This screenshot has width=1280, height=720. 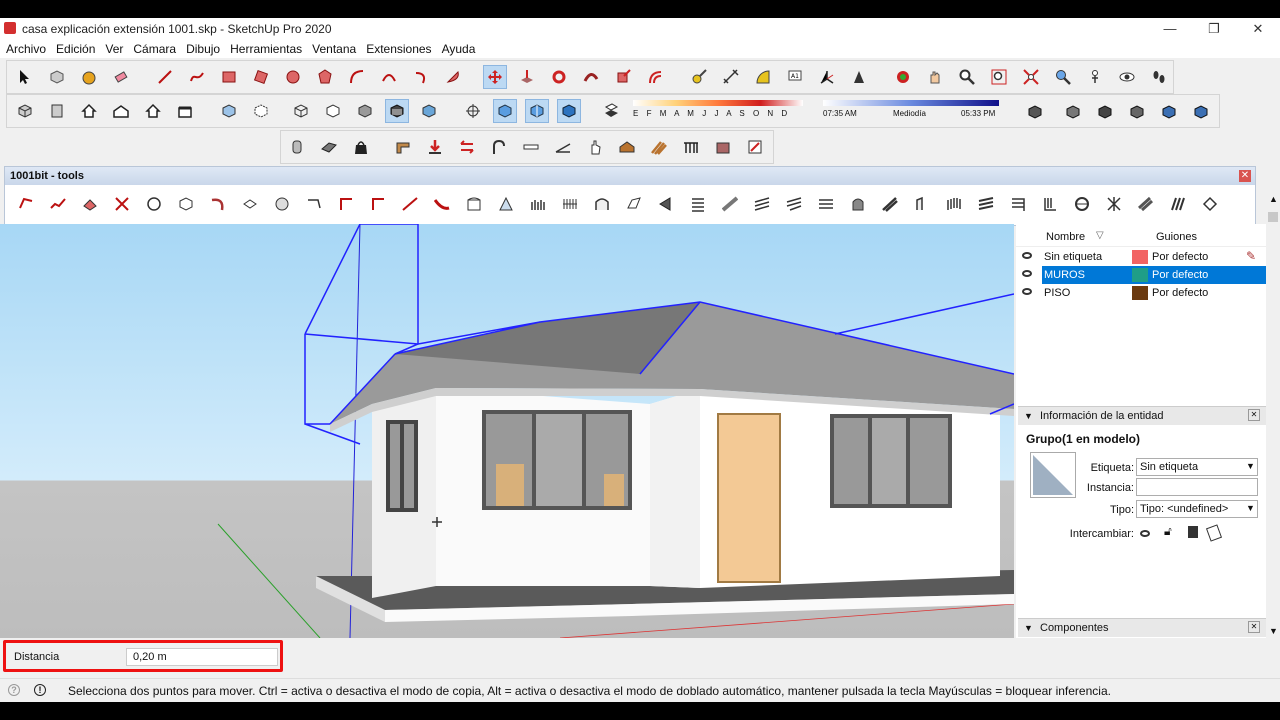 What do you see at coordinates (301, 111) in the screenshot?
I see `wireframe-icon` at bounding box center [301, 111].